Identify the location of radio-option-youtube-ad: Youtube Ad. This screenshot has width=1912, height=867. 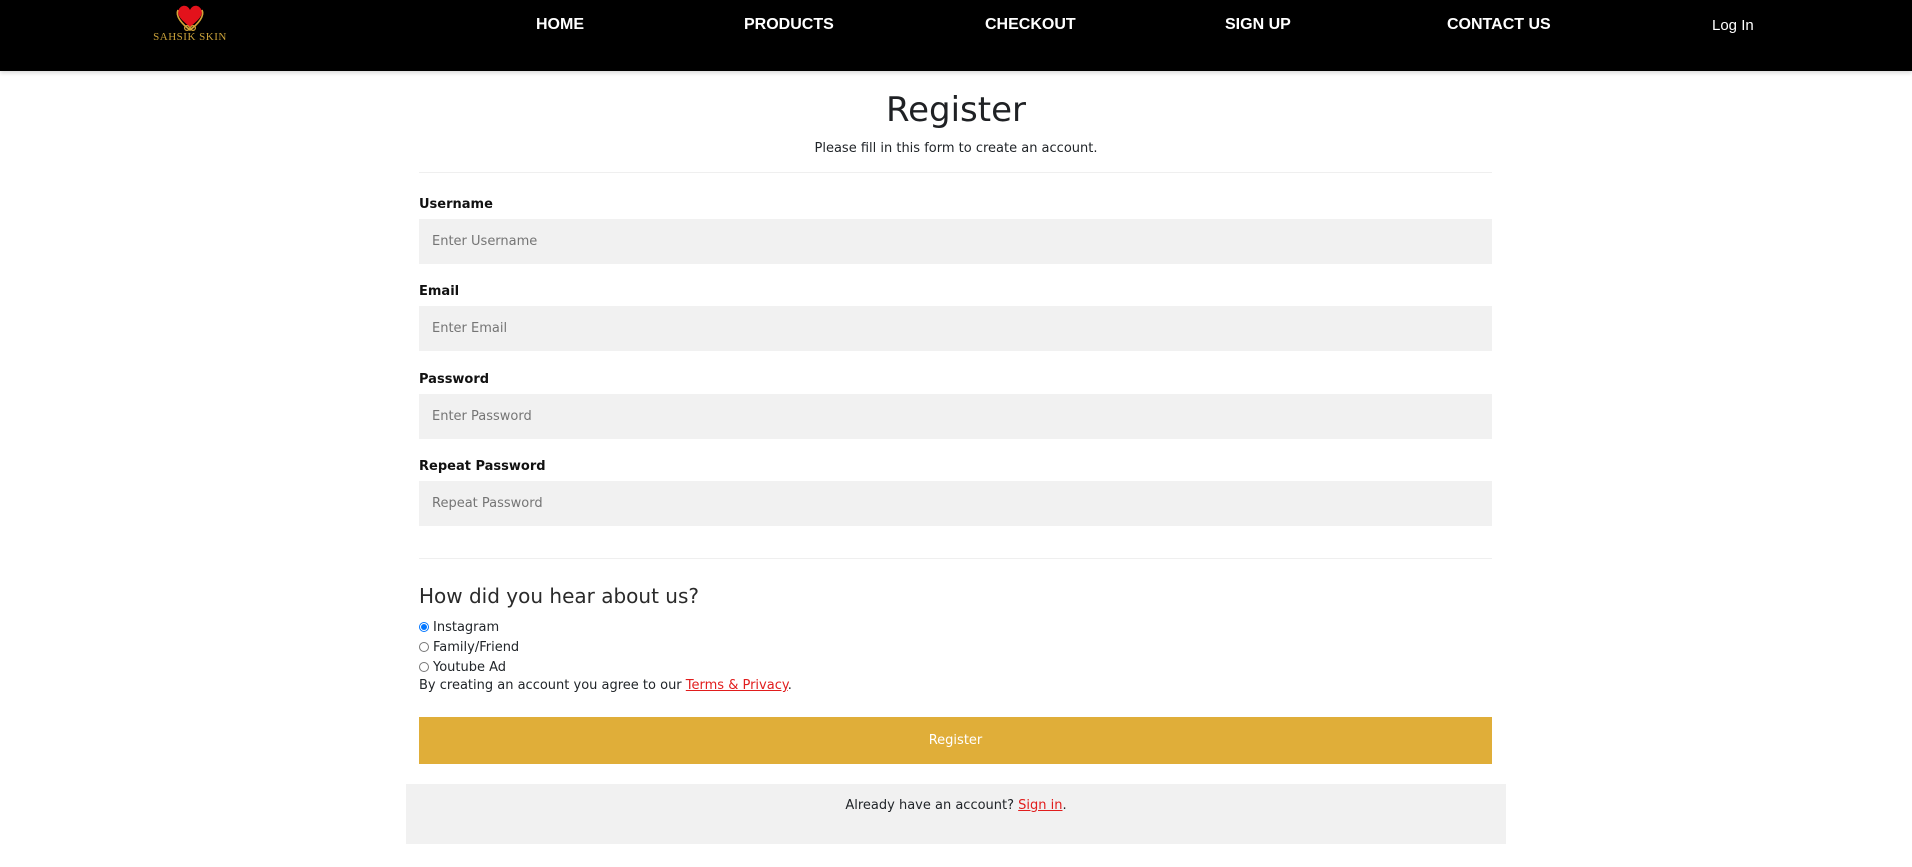
(462, 667).